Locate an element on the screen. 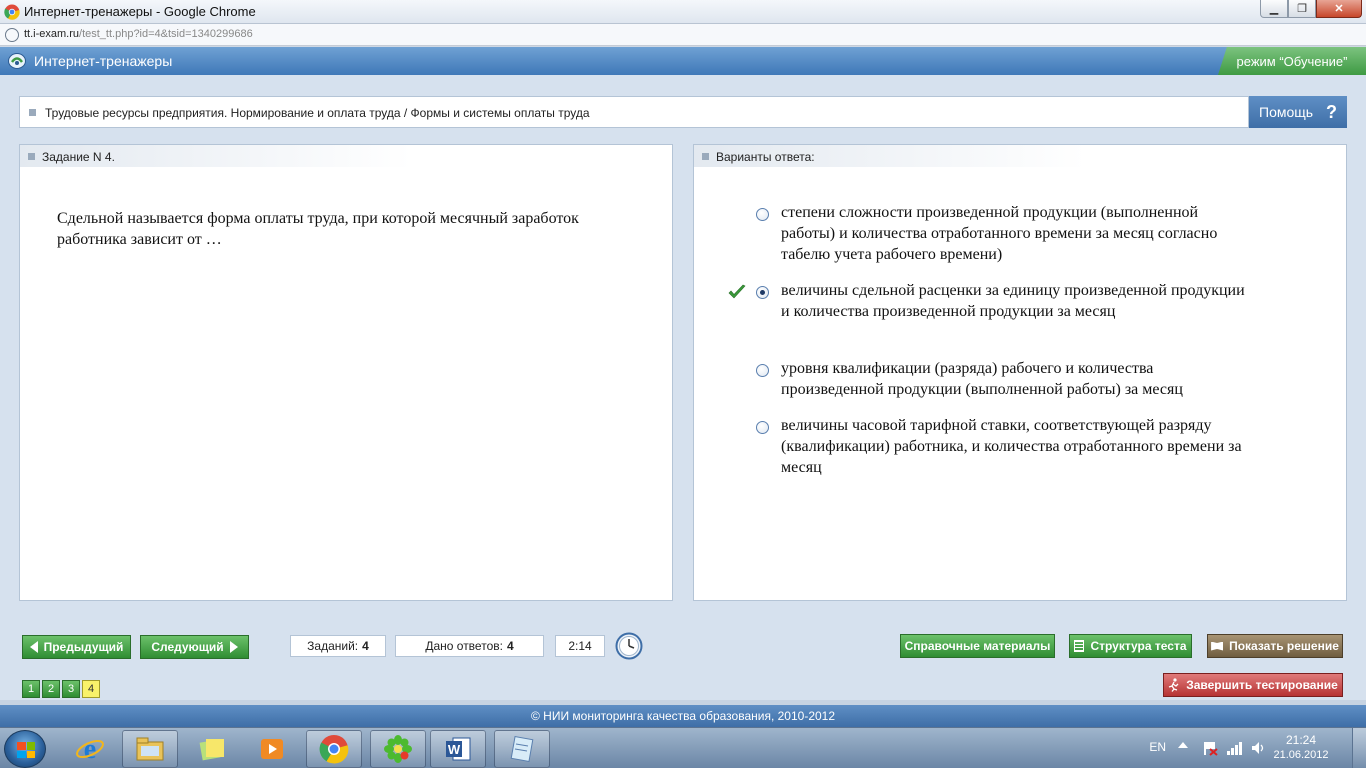 The height and width of the screenshot is (768, 1366). taskbar-explorer is located at coordinates (150, 749).